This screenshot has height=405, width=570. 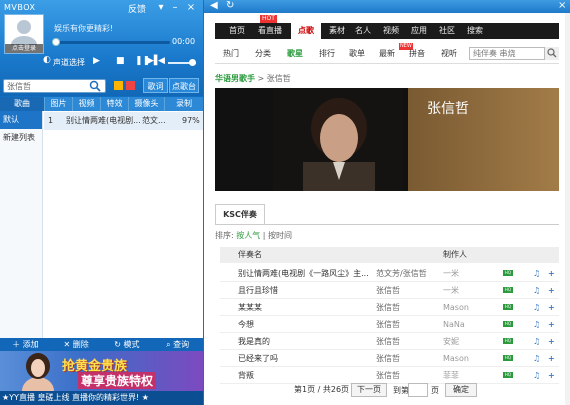 I want to click on volume-icon: ◀, so click(x=161, y=61).